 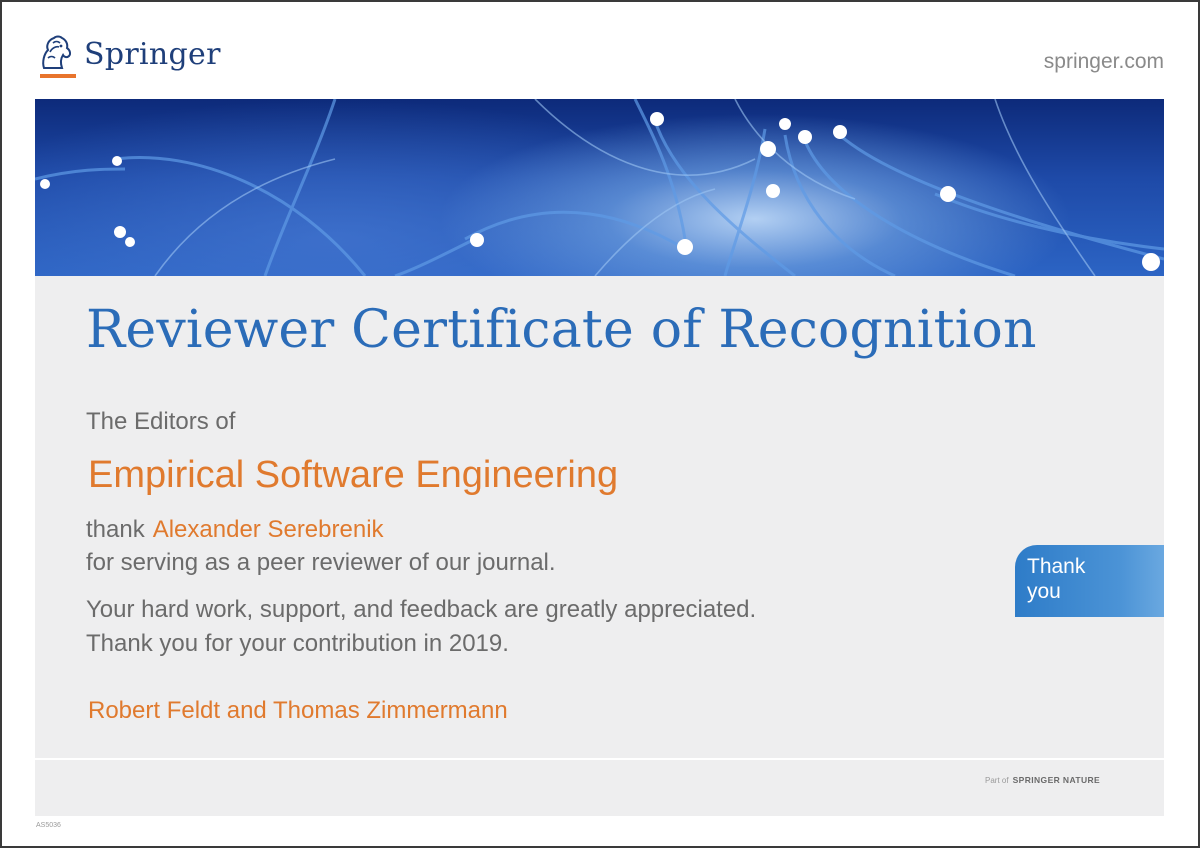 I want to click on signers: Robert Feldt and Thomas Zimmermann, so click(x=298, y=710).